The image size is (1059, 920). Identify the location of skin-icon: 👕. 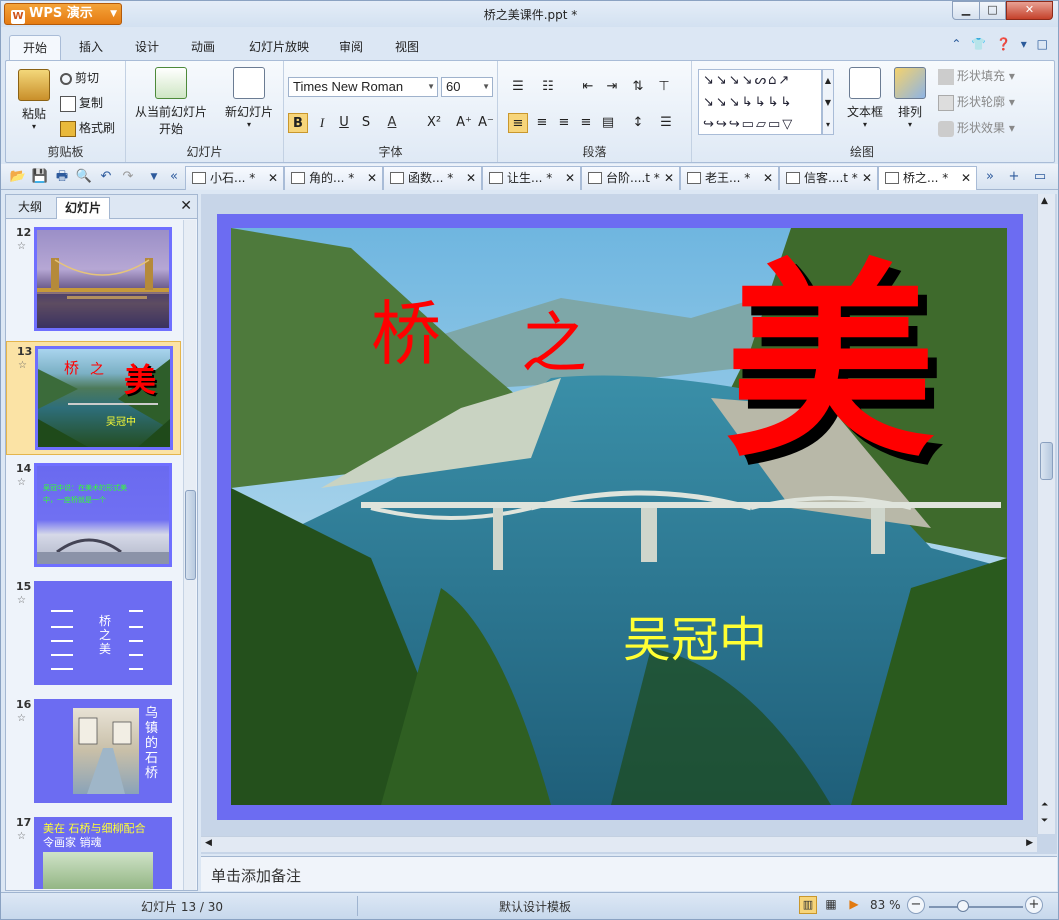
(978, 44).